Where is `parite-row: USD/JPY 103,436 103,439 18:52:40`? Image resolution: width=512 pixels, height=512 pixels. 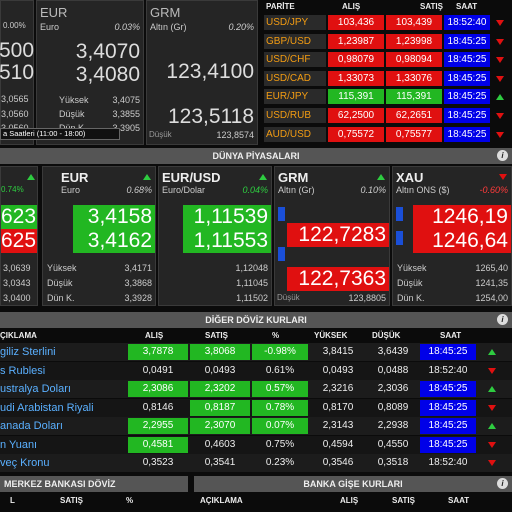
parite-row: USD/JPY 103,436 103,439 18:52:40 is located at coordinates (387, 22).